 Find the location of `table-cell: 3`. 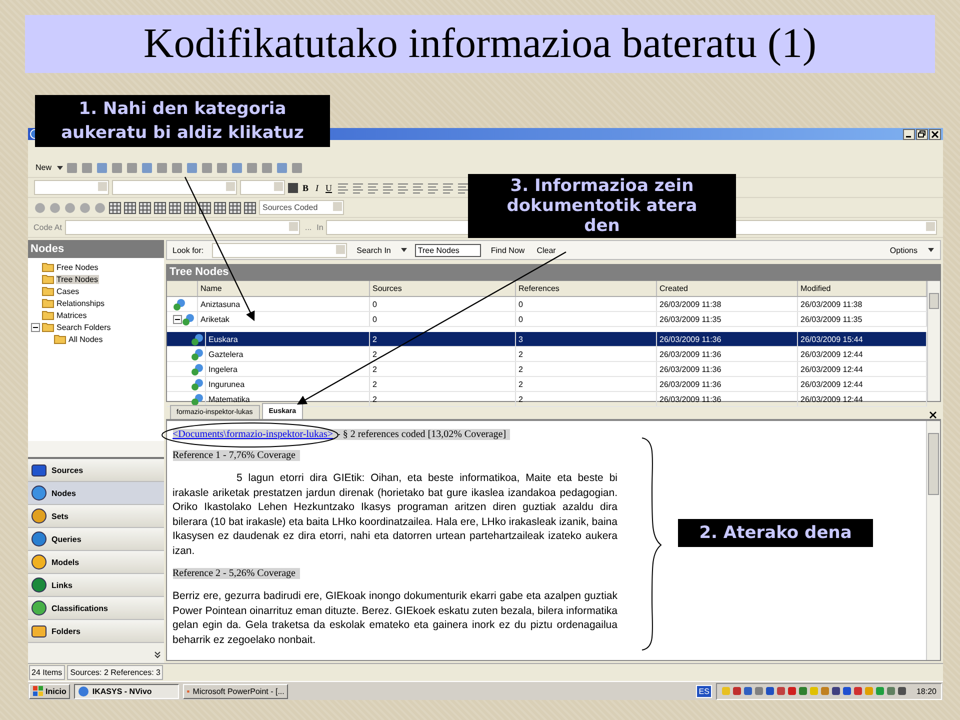

table-cell: 3 is located at coordinates (586, 339).